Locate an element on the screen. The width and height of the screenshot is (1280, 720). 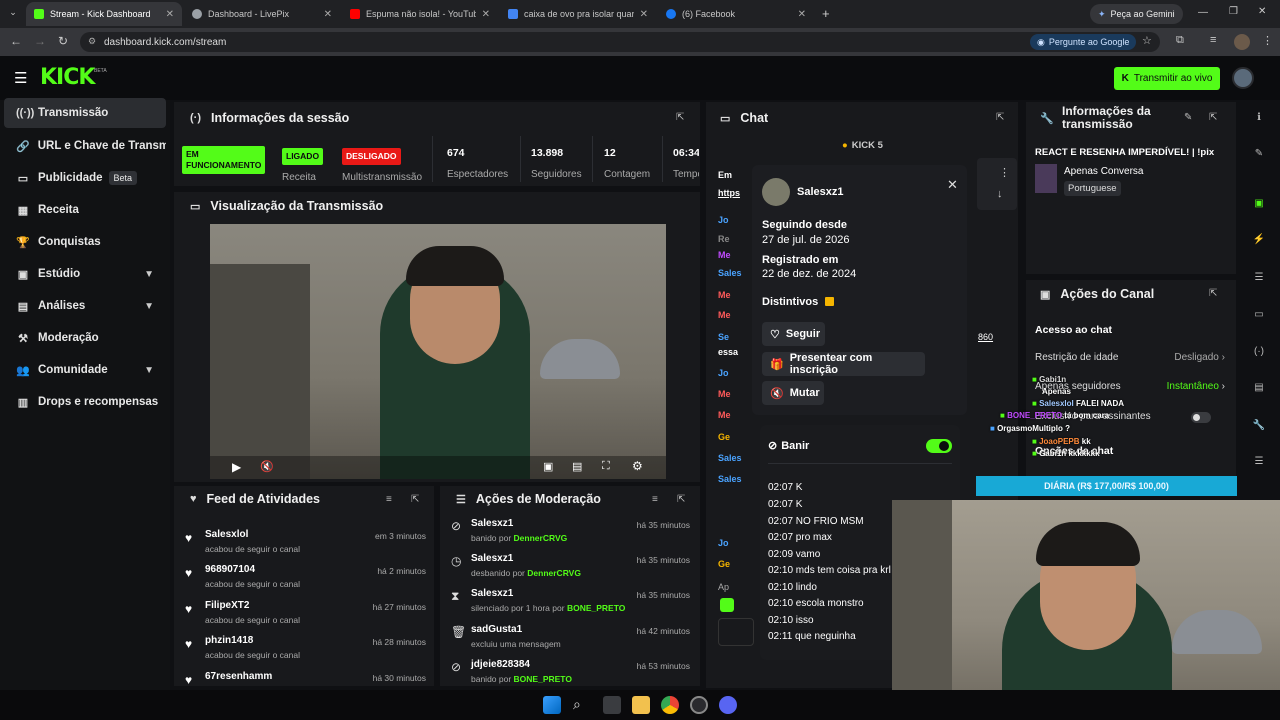
extensions-icon: ⧉ is located at coordinates (1180, 40).